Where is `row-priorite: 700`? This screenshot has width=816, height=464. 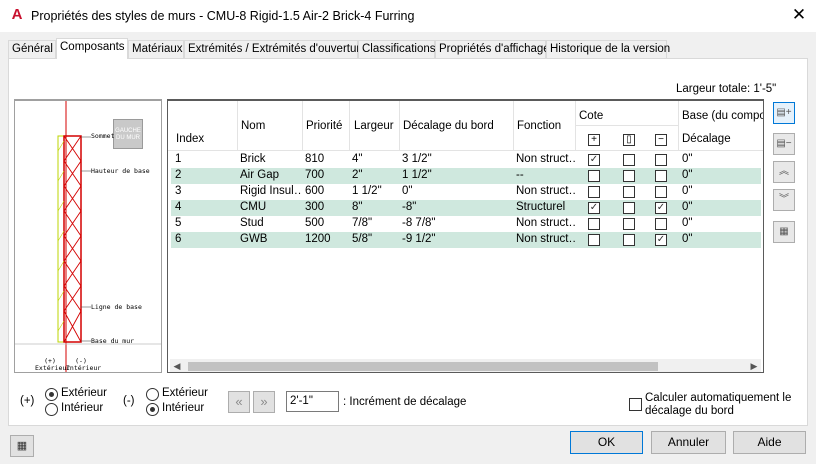 row-priorite: 700 is located at coordinates (327, 175).